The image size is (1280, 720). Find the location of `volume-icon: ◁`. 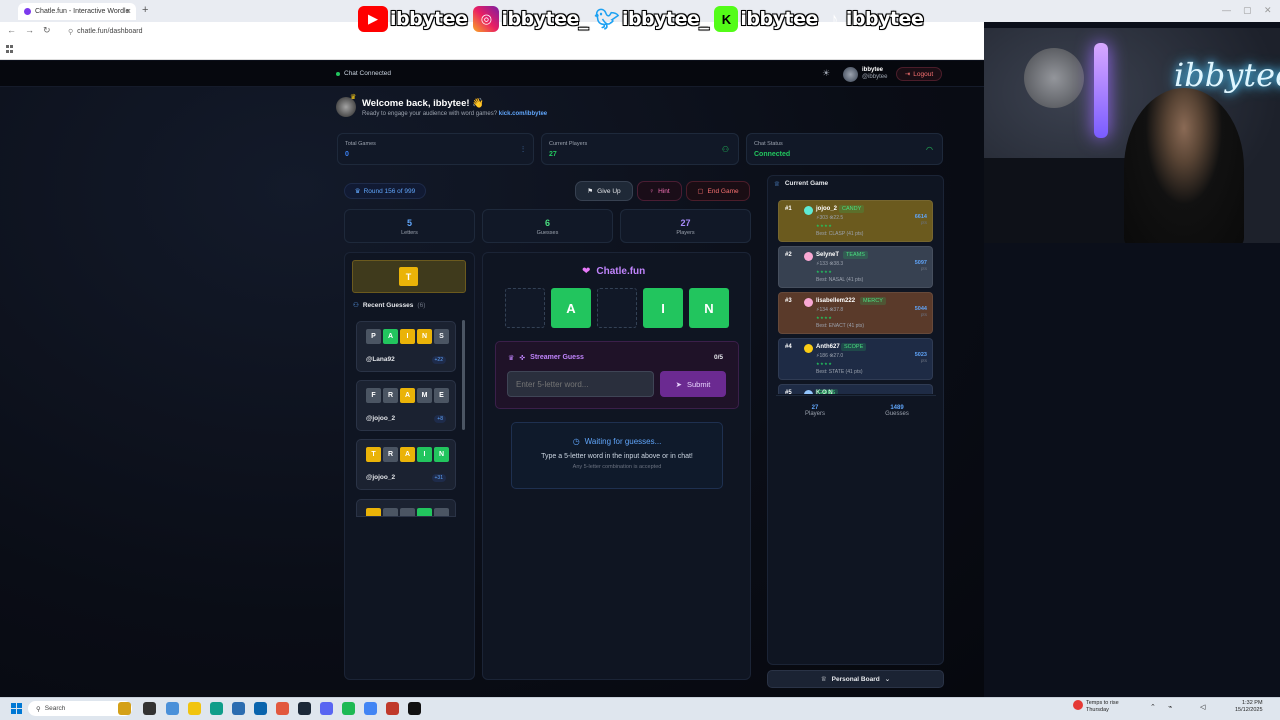

volume-icon: ◁ is located at coordinates (1202, 707).